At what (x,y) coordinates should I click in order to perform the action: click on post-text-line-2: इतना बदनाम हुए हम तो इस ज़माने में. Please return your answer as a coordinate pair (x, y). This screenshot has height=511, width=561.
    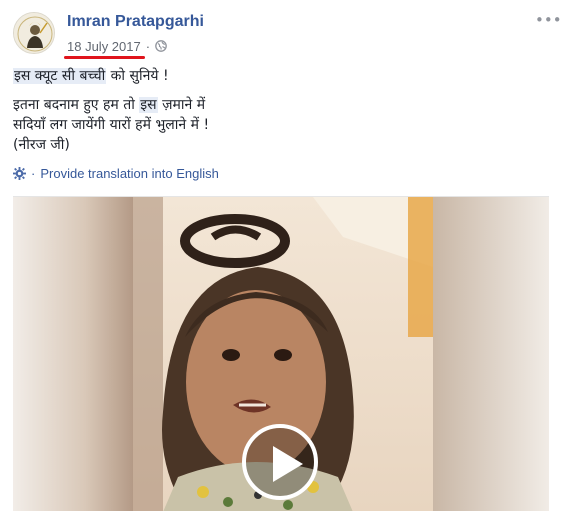
    Looking at the image, I should click on (280, 105).